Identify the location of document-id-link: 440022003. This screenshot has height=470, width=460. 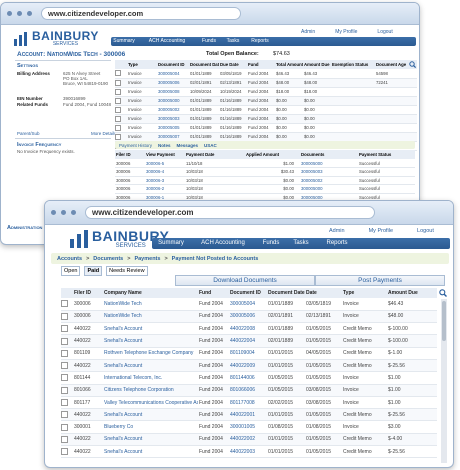
(248, 452).